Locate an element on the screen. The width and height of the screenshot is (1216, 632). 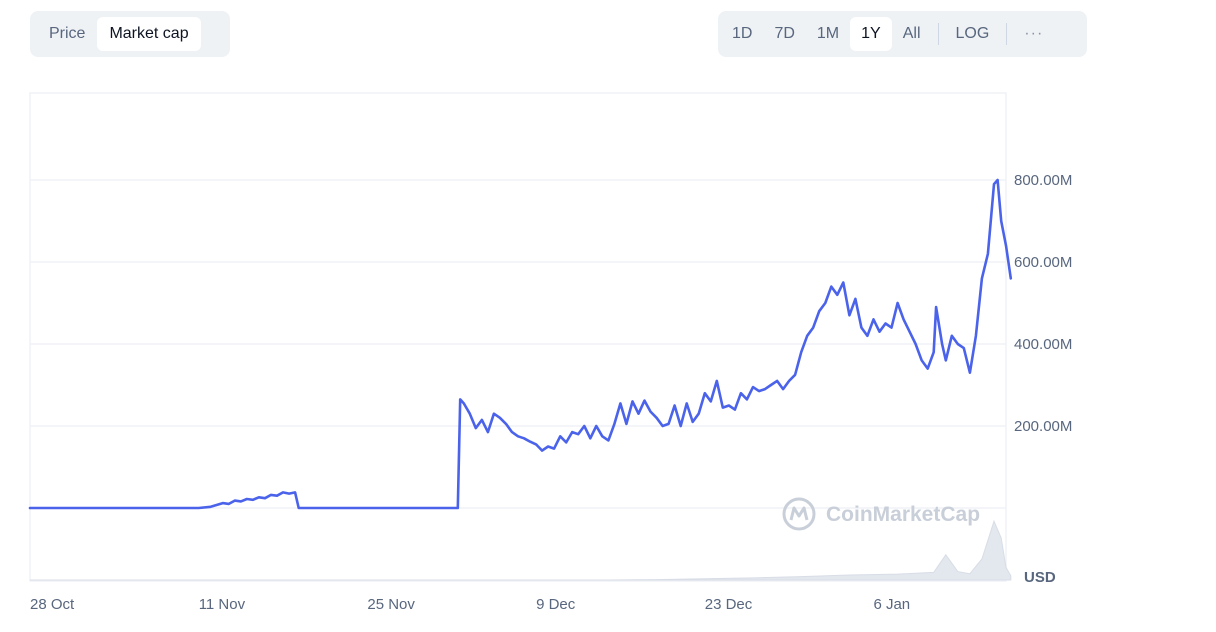
x-tick-label: 11 Nov is located at coordinates (222, 604).